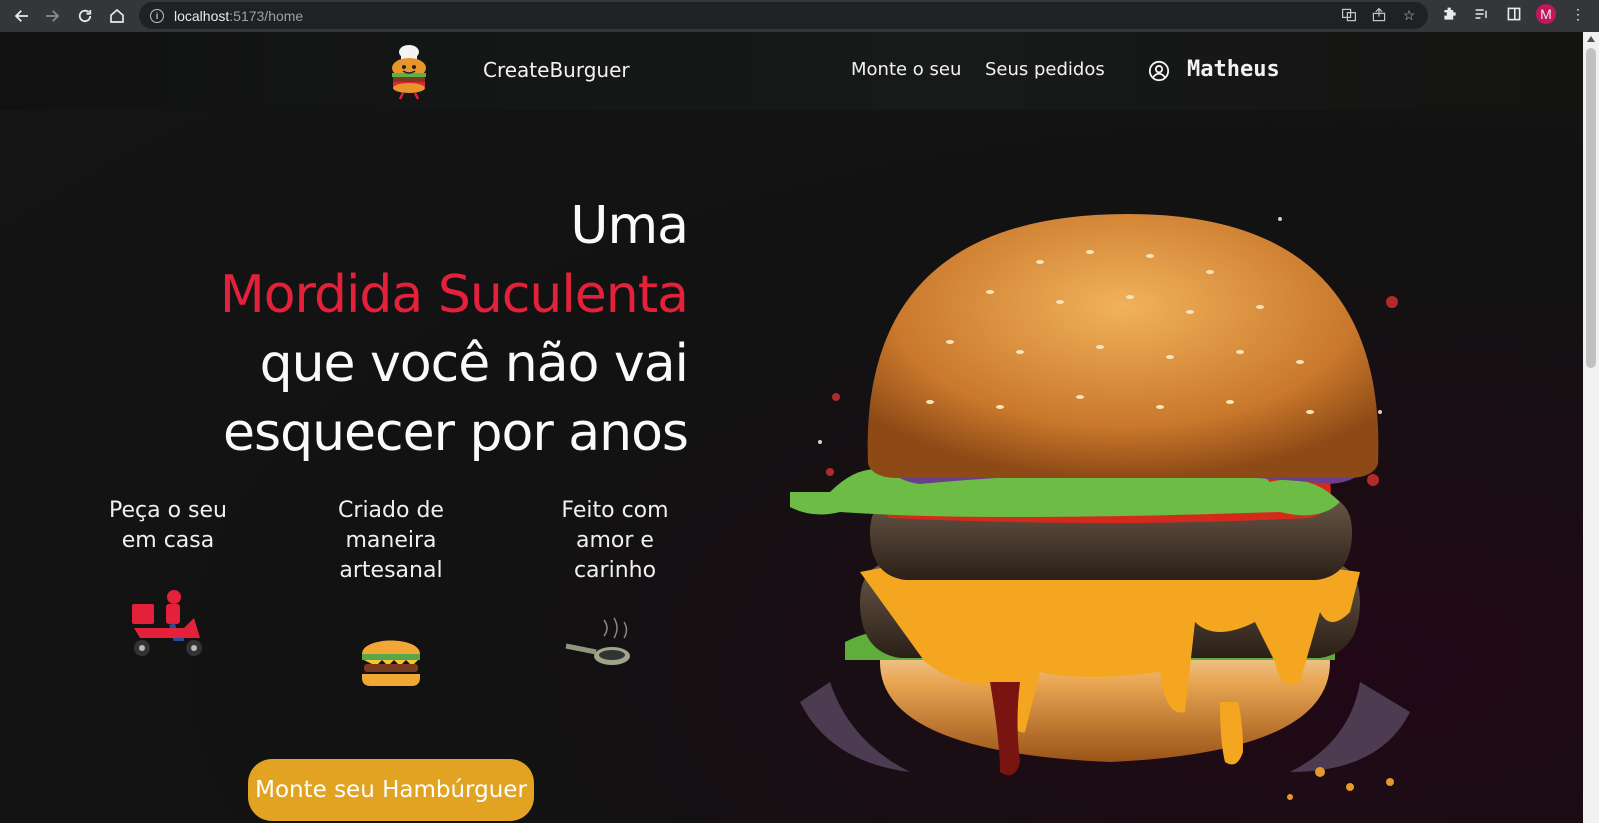 The width and height of the screenshot is (1599, 823). What do you see at coordinates (1233, 69) in the screenshot?
I see `user-name: Matheus` at bounding box center [1233, 69].